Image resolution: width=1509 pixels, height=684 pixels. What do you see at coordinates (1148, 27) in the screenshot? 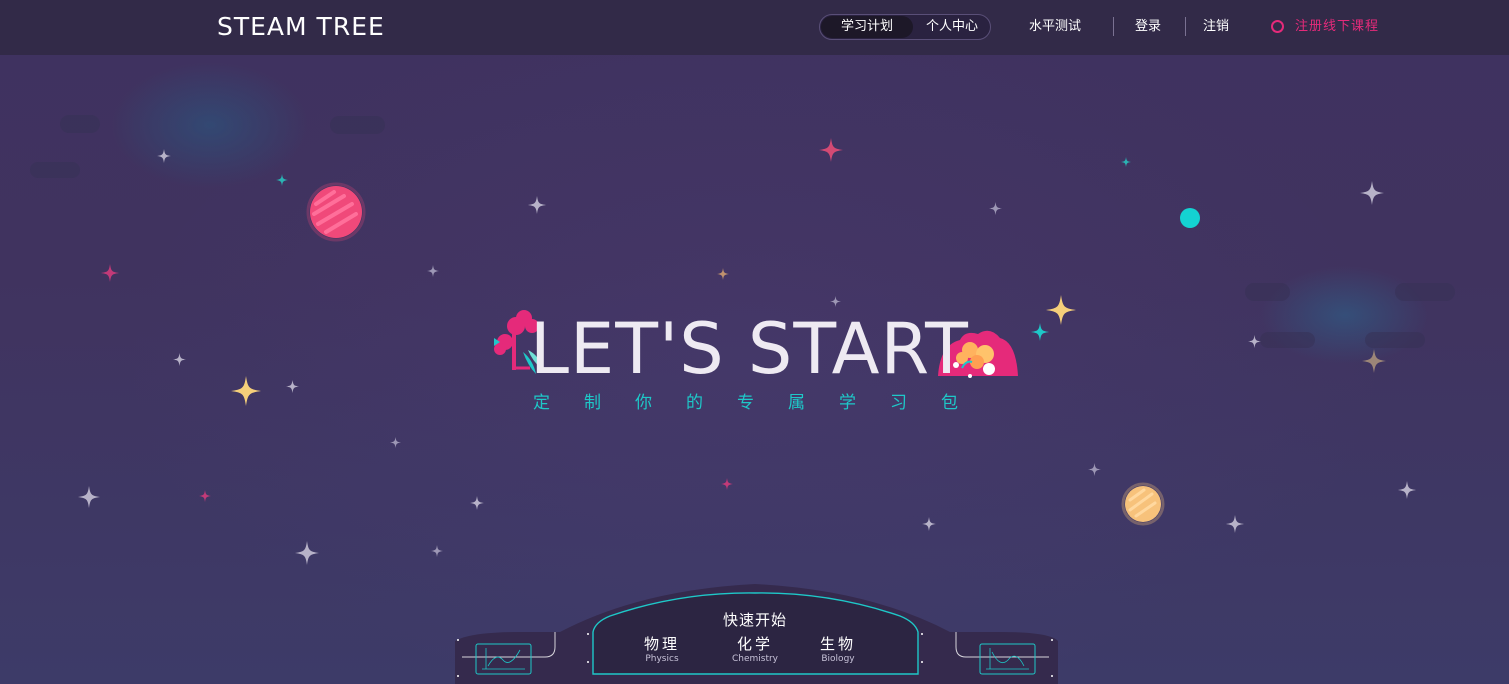
I see `login-link: 登录` at bounding box center [1148, 27].